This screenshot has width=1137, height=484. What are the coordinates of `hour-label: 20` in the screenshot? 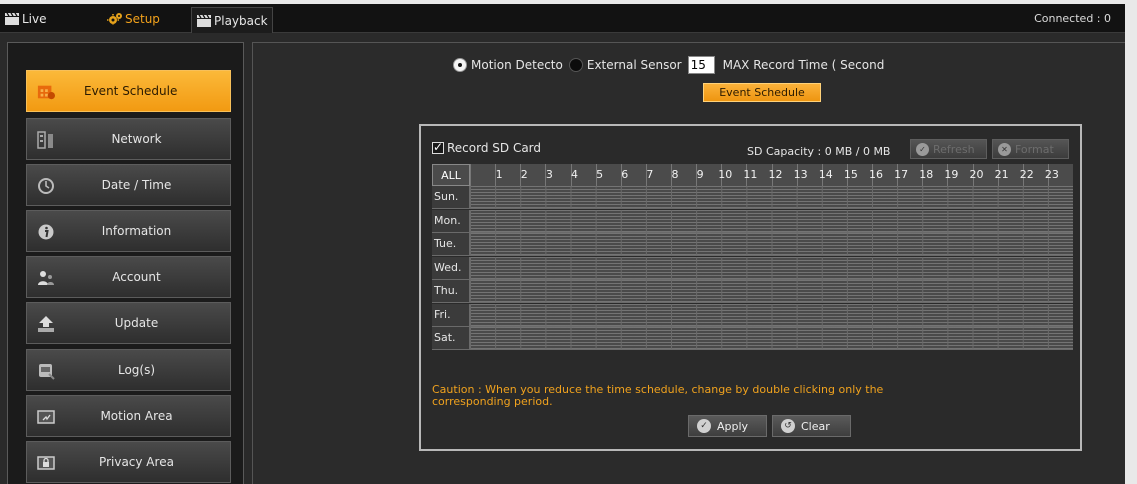 It's located at (977, 174).